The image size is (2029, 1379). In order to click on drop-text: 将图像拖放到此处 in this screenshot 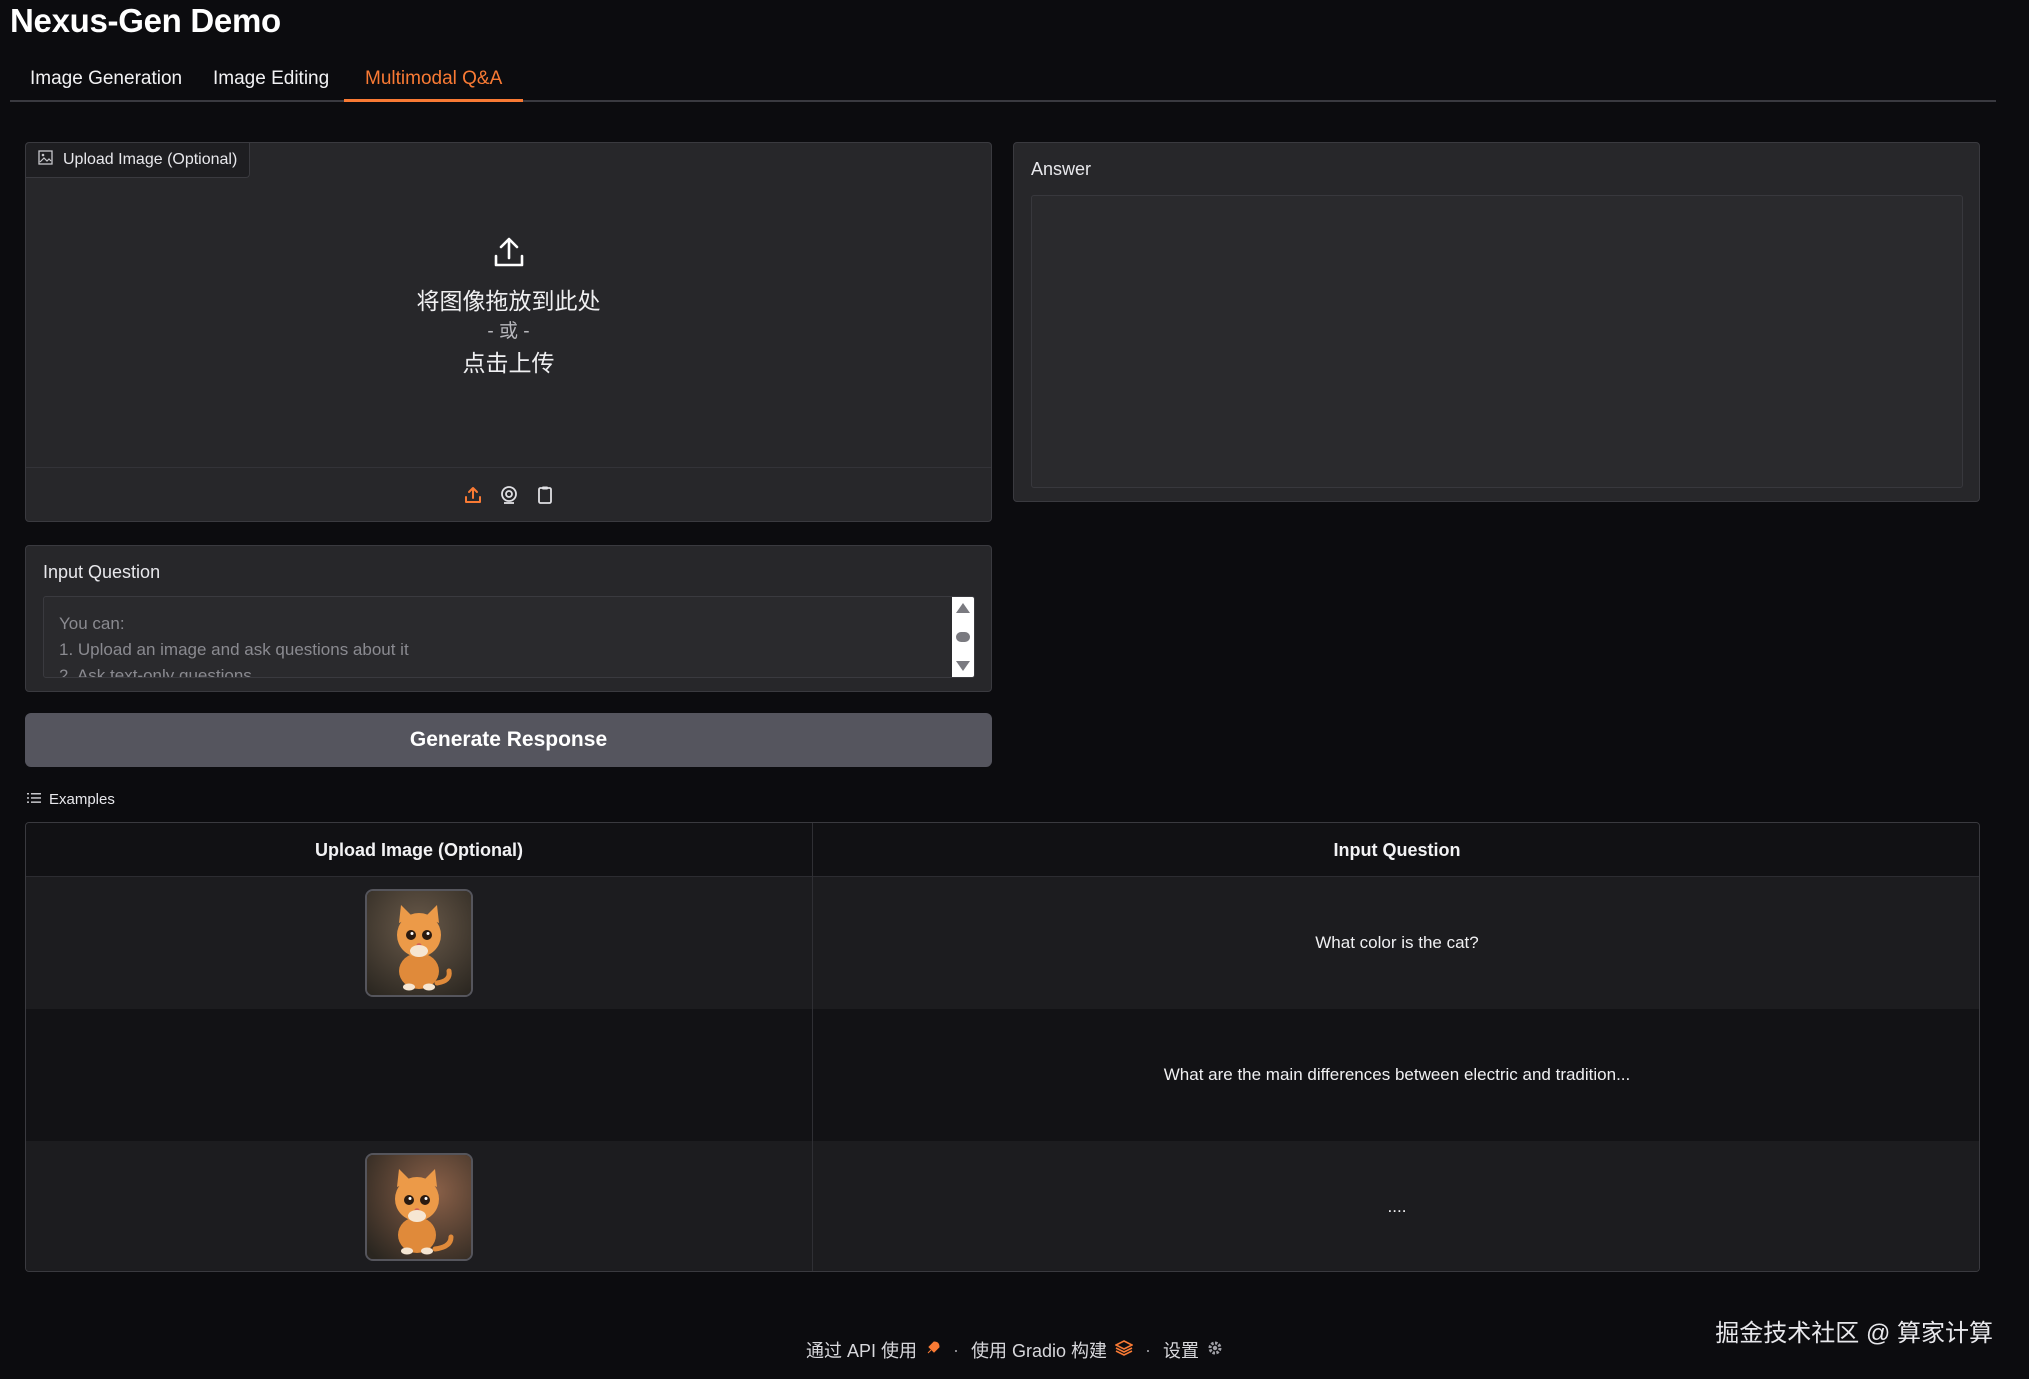, I will do `click(508, 300)`.